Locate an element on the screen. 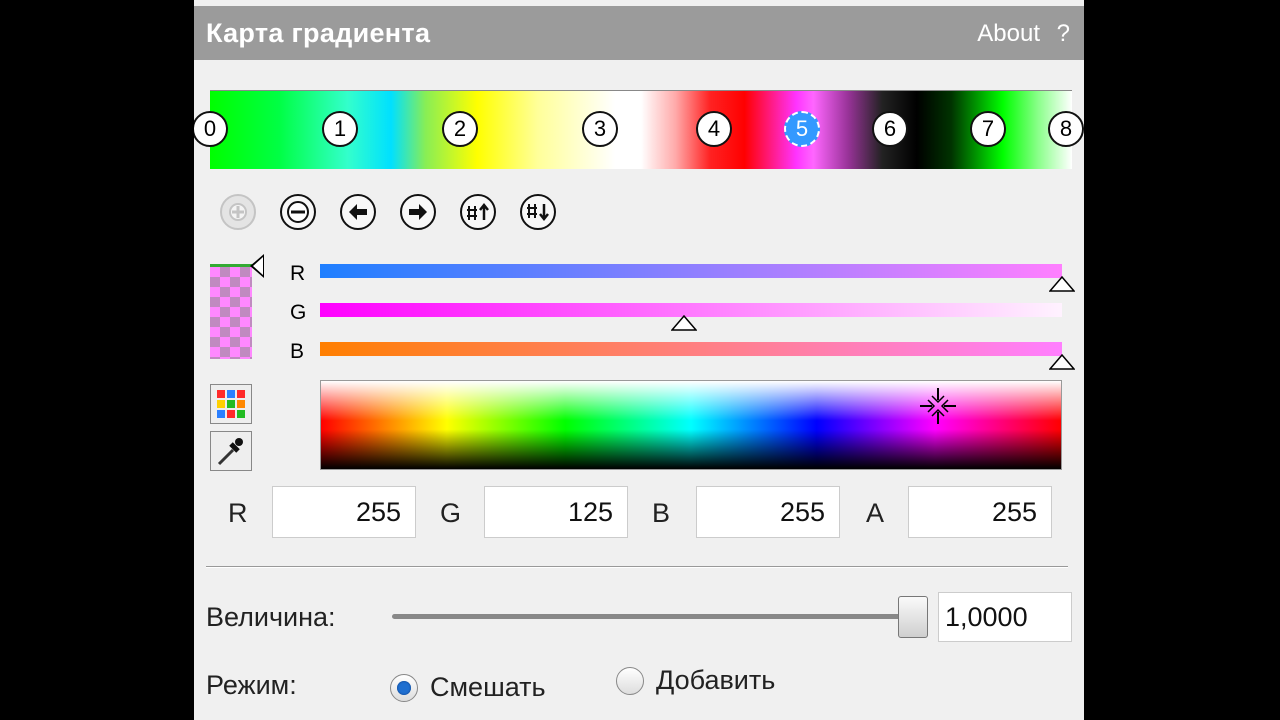 The image size is (1280, 720). gradient-stop-7: 7 is located at coordinates (988, 129).